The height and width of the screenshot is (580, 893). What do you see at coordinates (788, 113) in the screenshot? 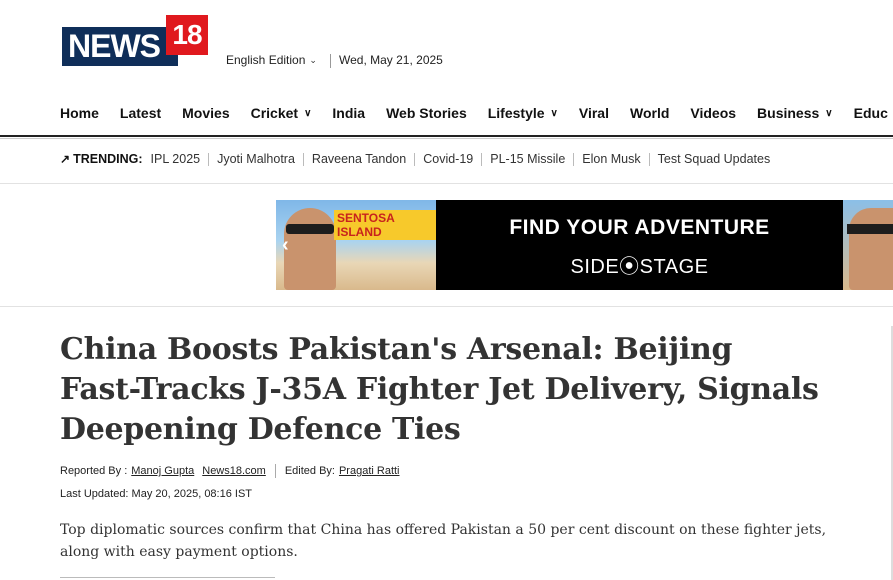
I see `nav-item-label: Business` at bounding box center [788, 113].